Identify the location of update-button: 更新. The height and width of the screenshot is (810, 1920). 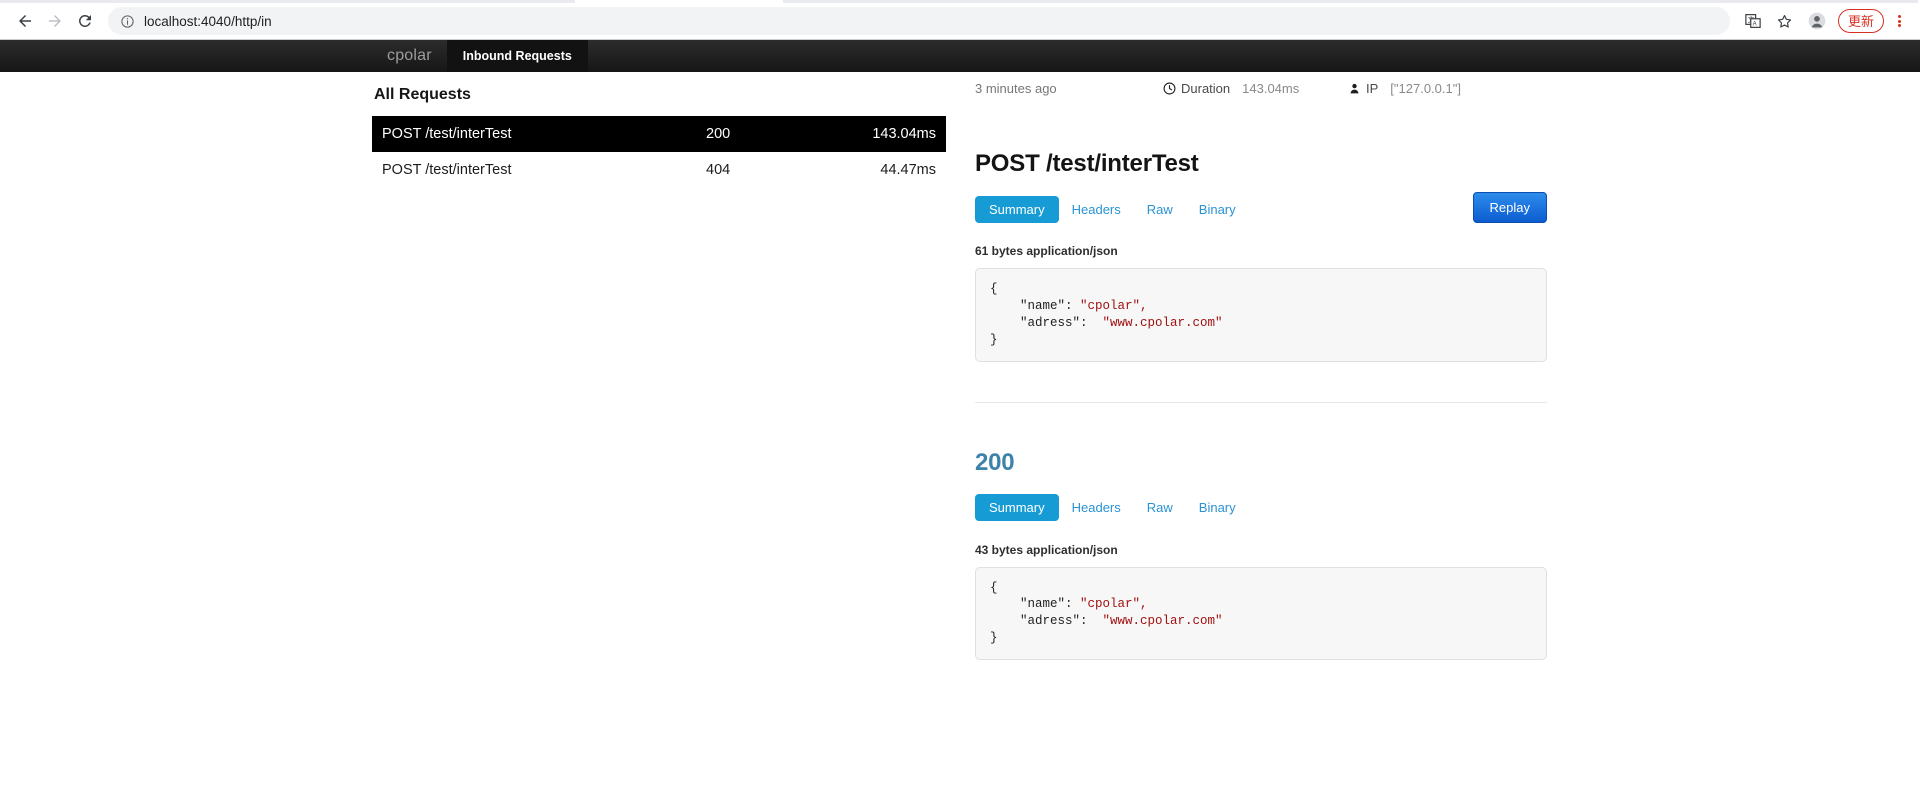
(1860, 21).